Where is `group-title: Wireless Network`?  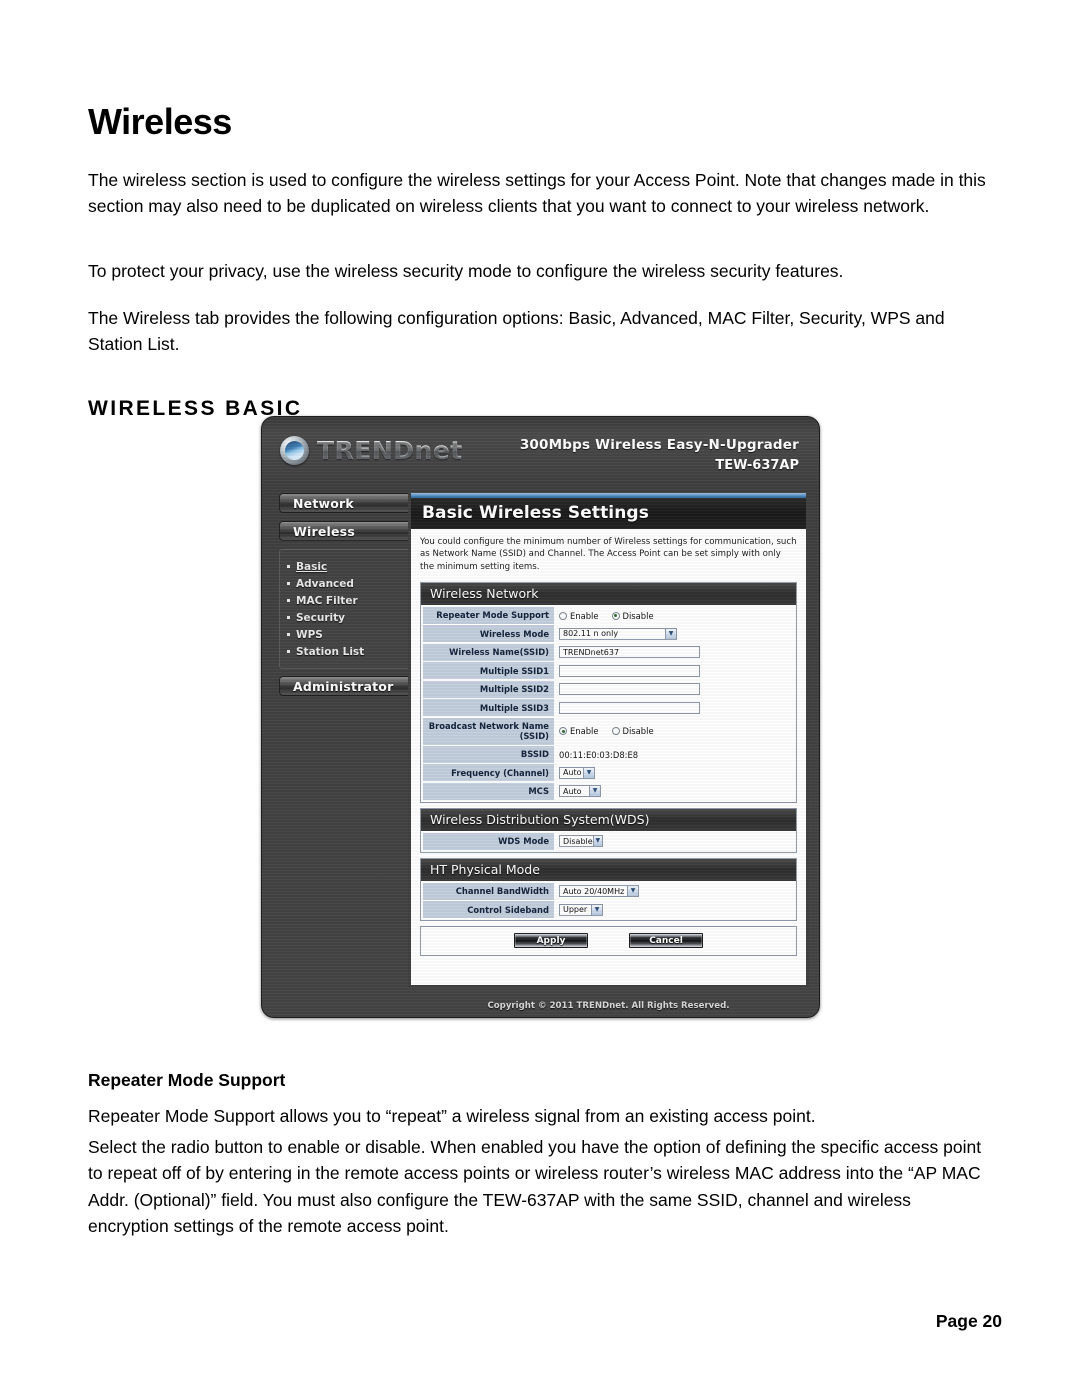
group-title: Wireless Network is located at coordinates (608, 594).